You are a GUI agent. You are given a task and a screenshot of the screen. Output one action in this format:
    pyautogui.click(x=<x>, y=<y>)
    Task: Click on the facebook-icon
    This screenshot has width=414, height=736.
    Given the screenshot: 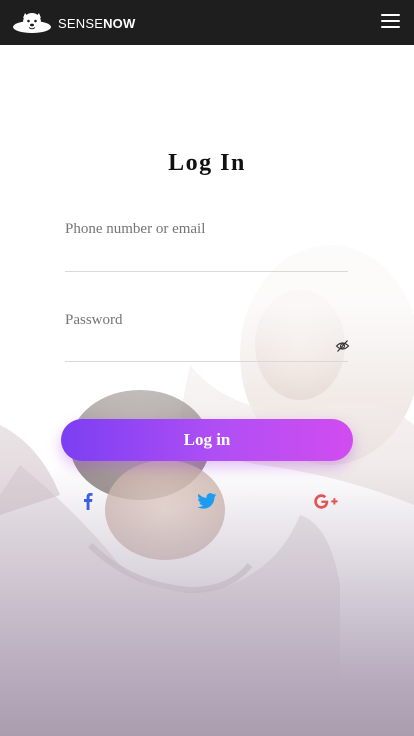 What is the action you would take?
    pyautogui.click(x=88, y=501)
    